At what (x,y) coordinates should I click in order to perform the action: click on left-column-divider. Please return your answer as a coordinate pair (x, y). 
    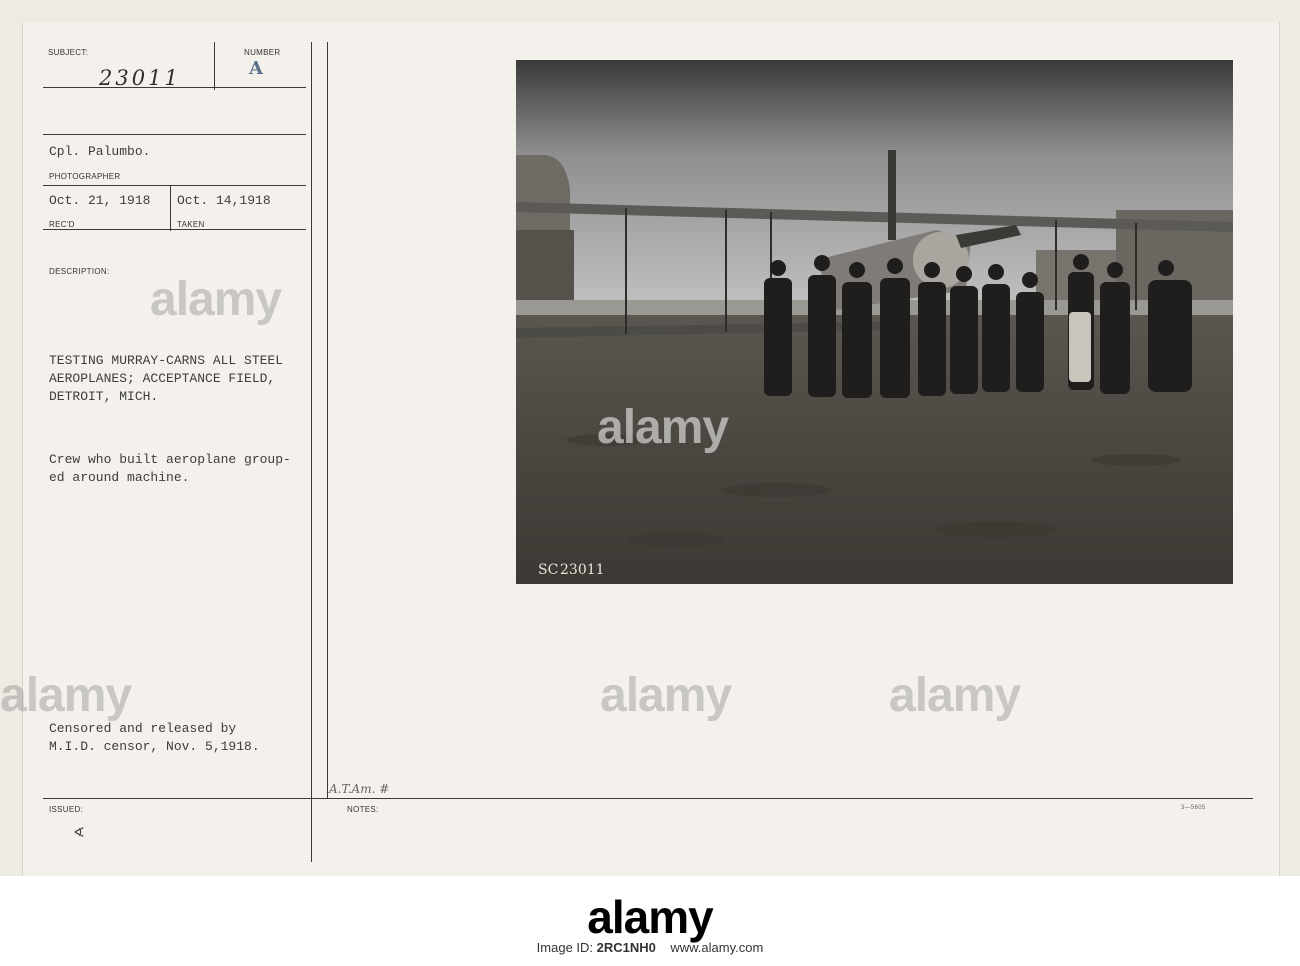
    Looking at the image, I should click on (311, 452).